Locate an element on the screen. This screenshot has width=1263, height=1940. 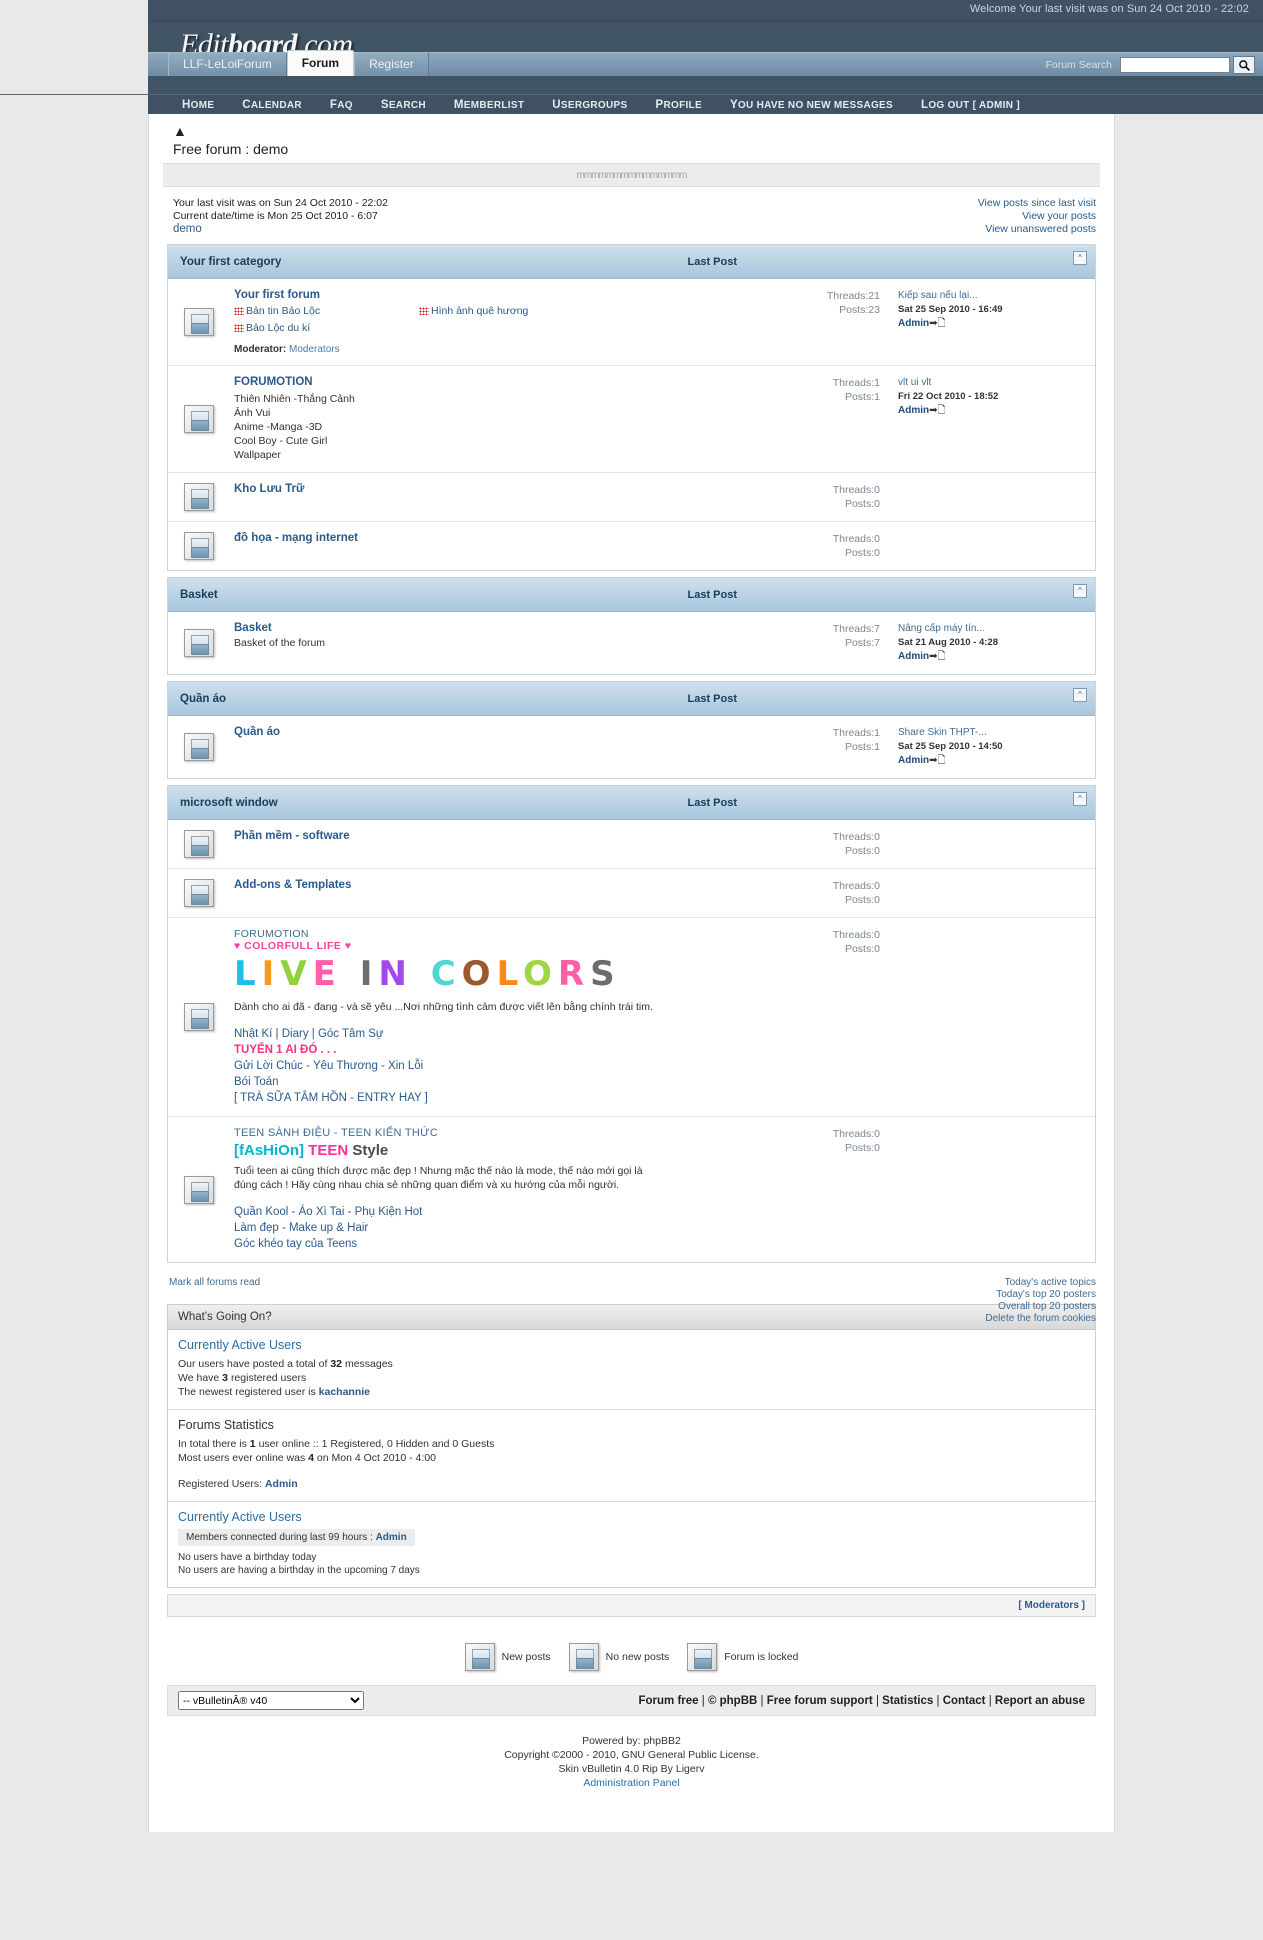
moderators-link: [ Moderators ] is located at coordinates (1051, 1605).